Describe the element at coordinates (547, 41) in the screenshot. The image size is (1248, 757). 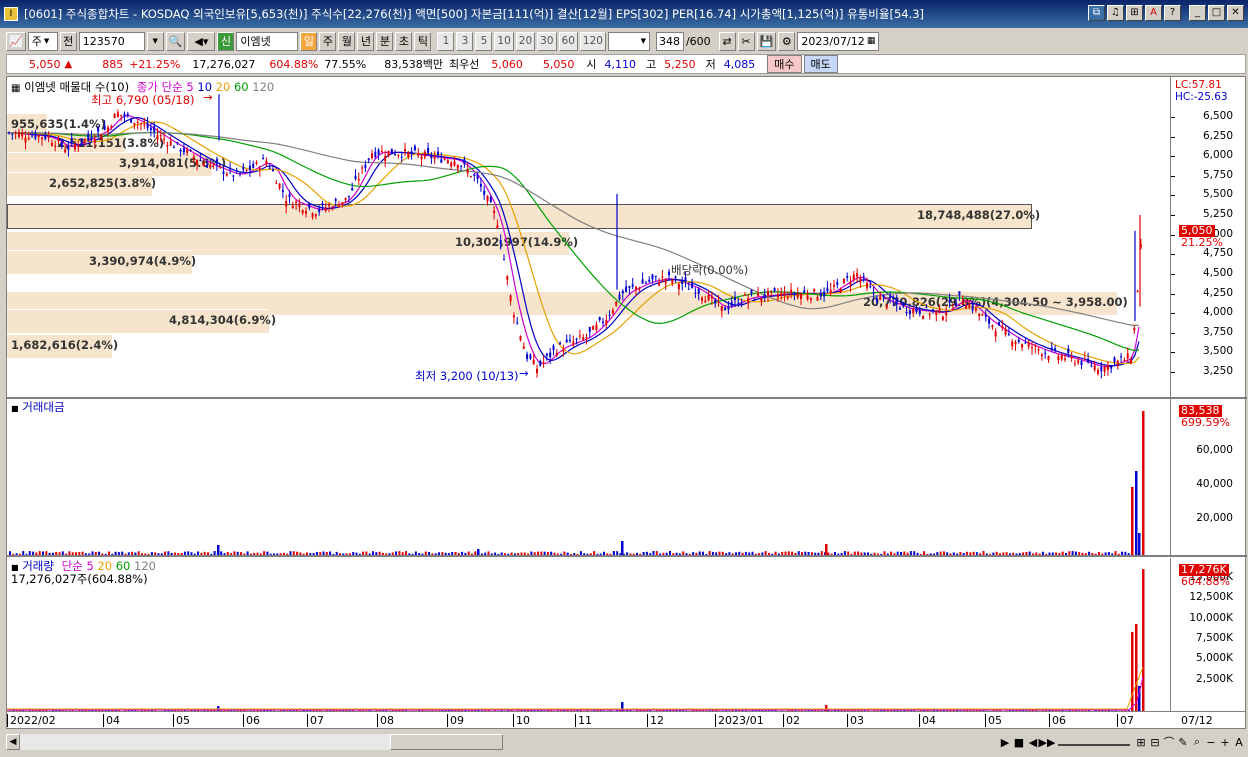
I see `interval-30: 30` at that location.